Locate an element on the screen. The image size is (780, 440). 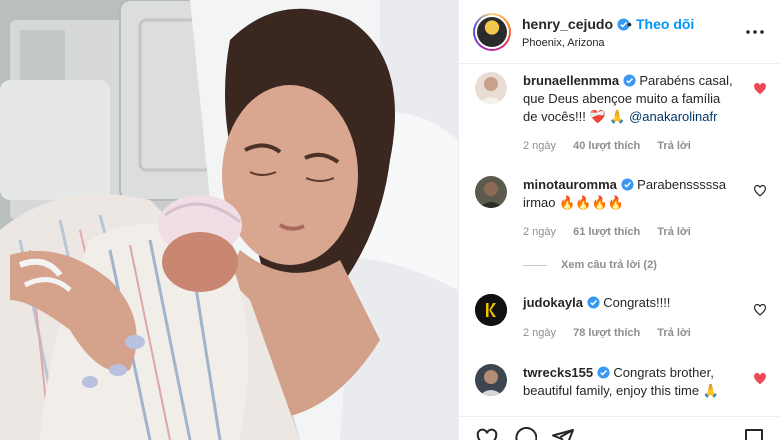
comment-likes: 61 lượt thích is located at coordinates (606, 232).